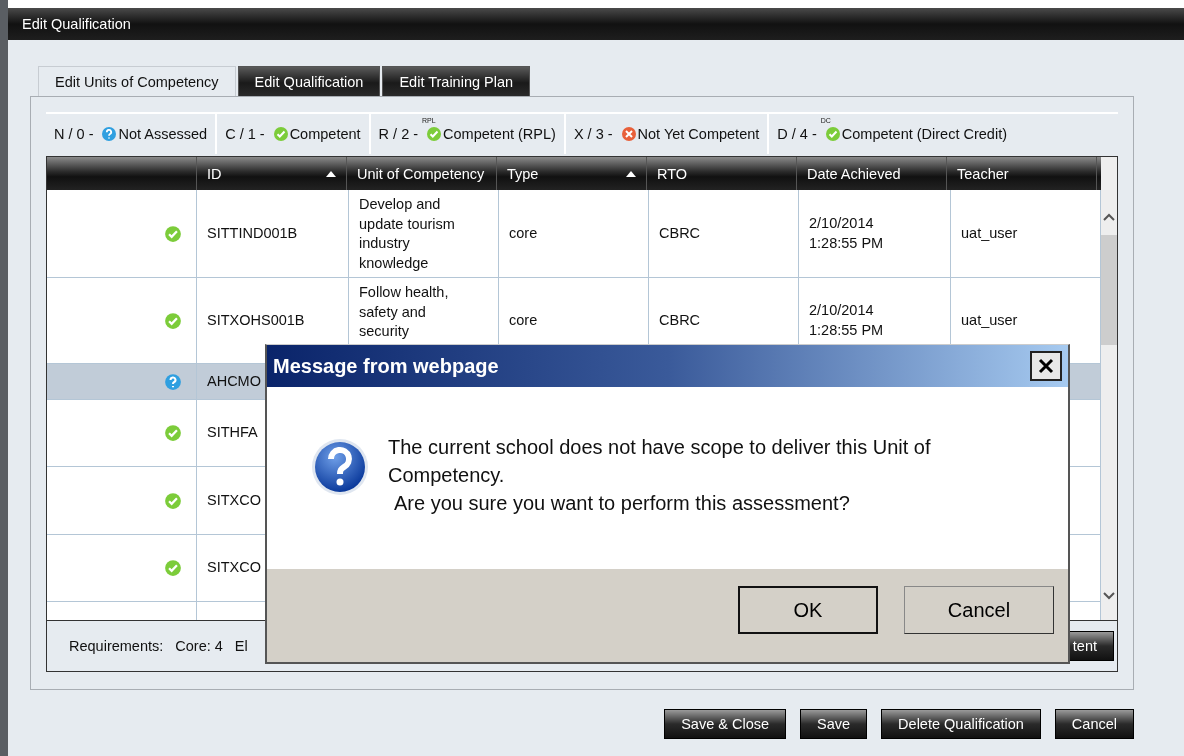 Image resolution: width=1184 pixels, height=756 pixels. Describe the element at coordinates (499, 134) in the screenshot. I see `legend-label: Competent (RPL)` at that location.